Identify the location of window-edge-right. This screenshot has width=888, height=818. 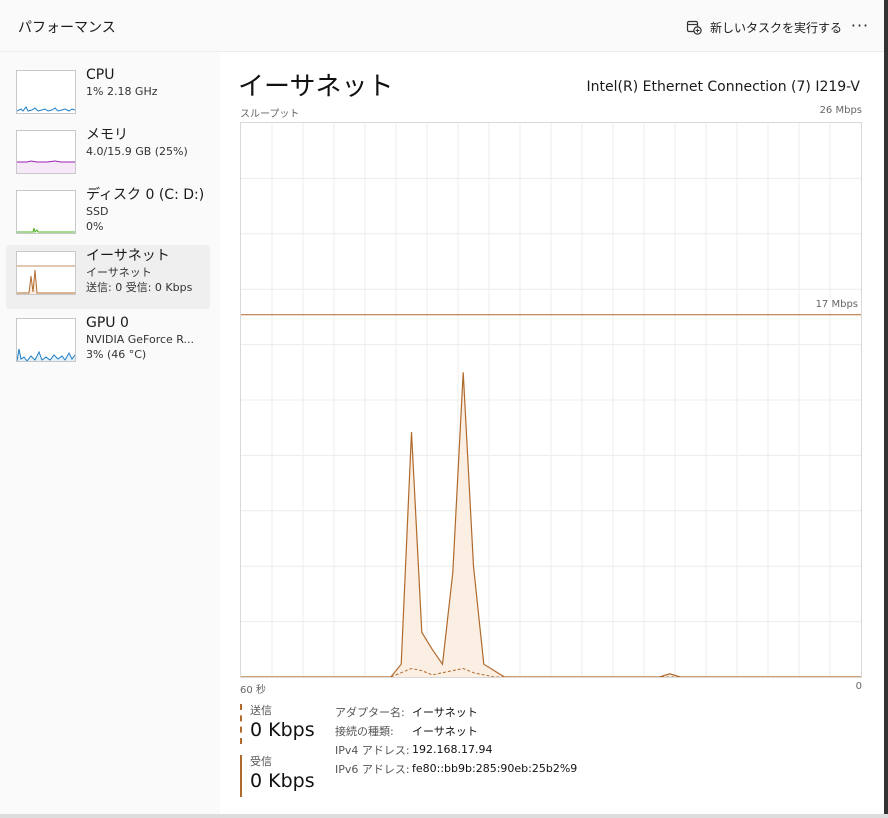
(886, 409).